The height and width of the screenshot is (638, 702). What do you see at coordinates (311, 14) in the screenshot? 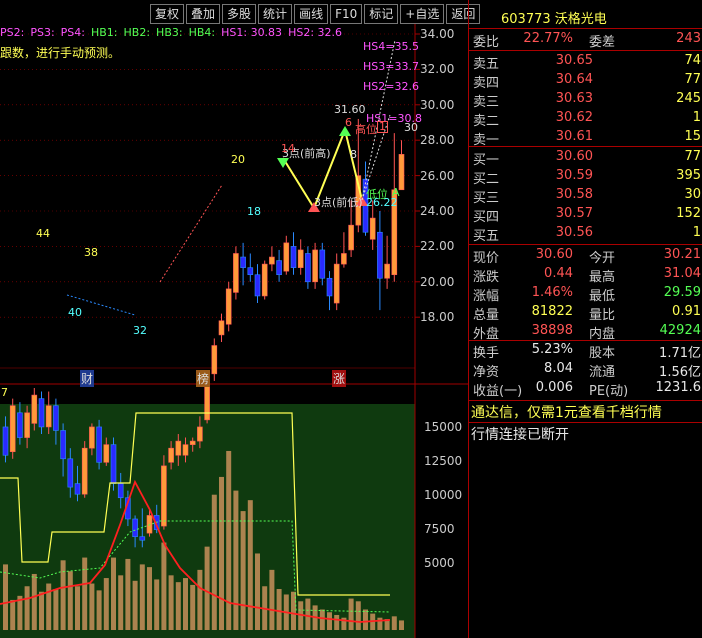
I see `toolbar-btn-4: 画线` at bounding box center [311, 14].